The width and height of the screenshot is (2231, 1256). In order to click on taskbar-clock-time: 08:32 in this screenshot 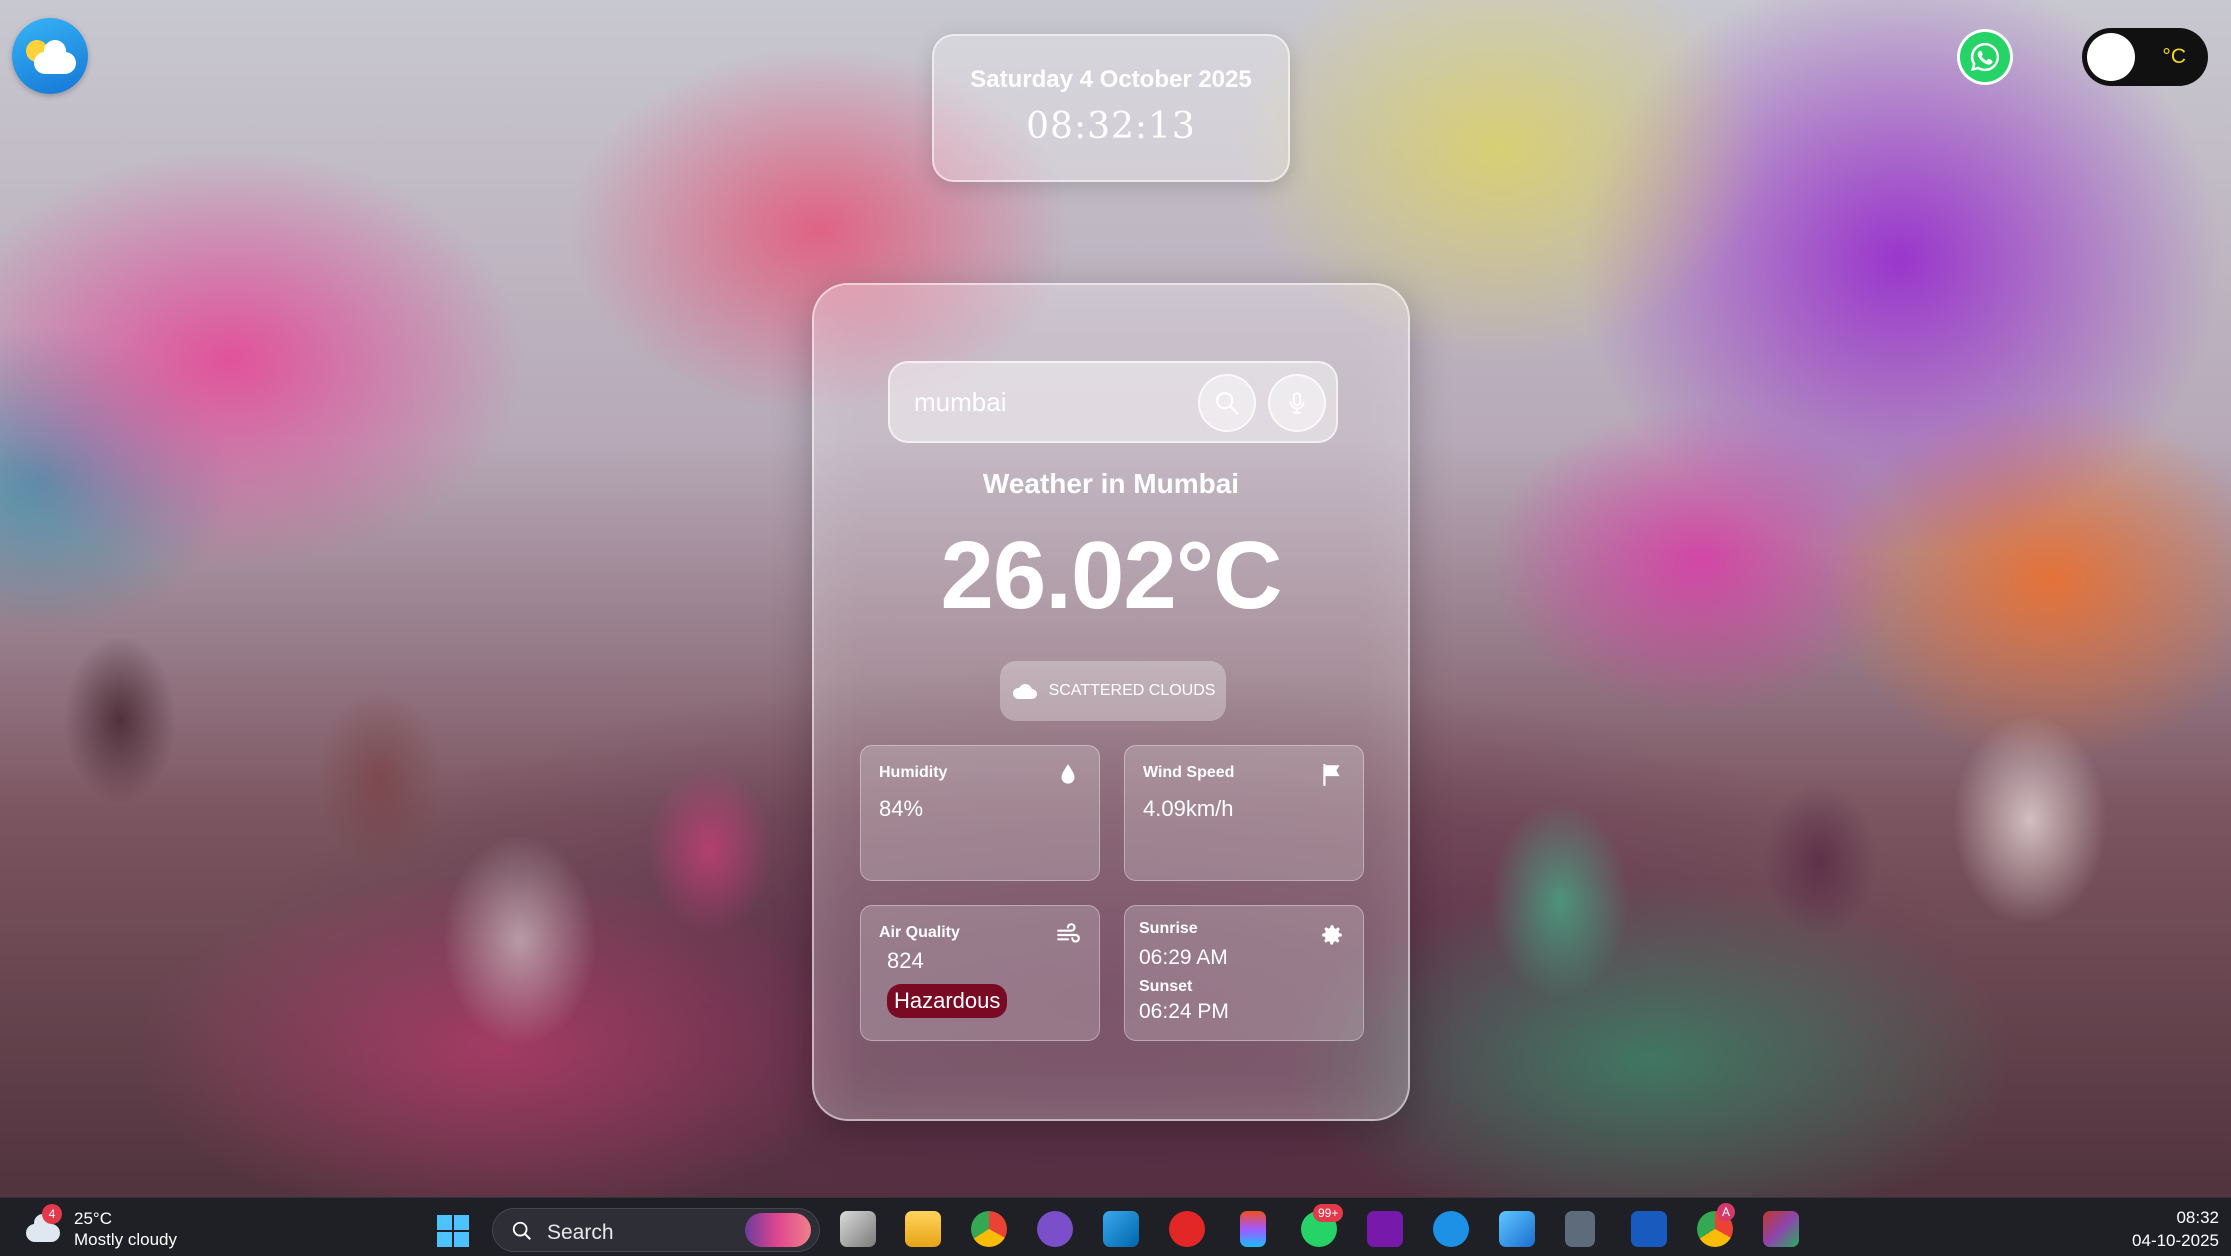, I will do `click(2197, 1218)`.